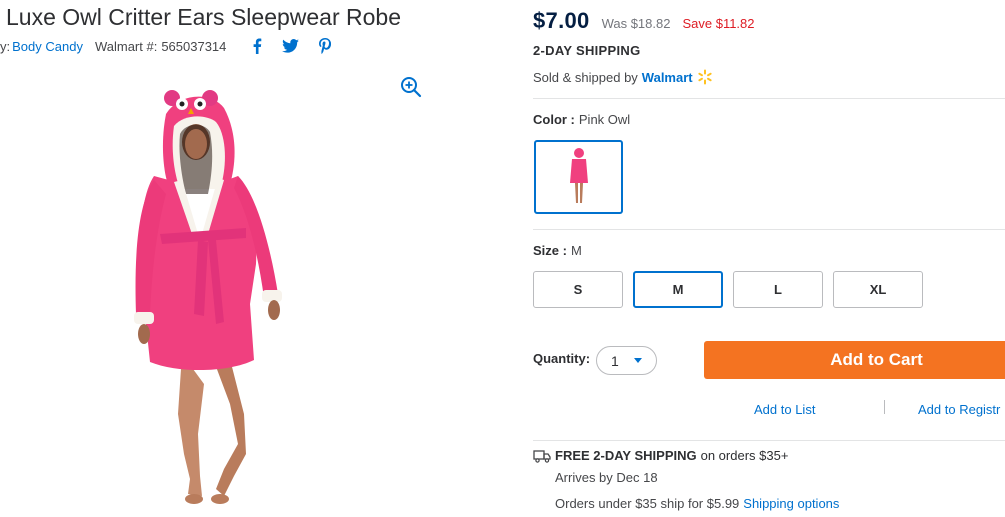  I want to click on facebook-icon, so click(257, 46).